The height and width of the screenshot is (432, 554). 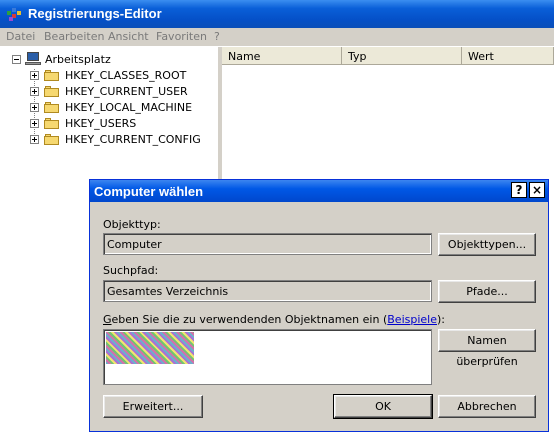 What do you see at coordinates (95, 13) in the screenshot?
I see `window-title: Registrierungs-Editor` at bounding box center [95, 13].